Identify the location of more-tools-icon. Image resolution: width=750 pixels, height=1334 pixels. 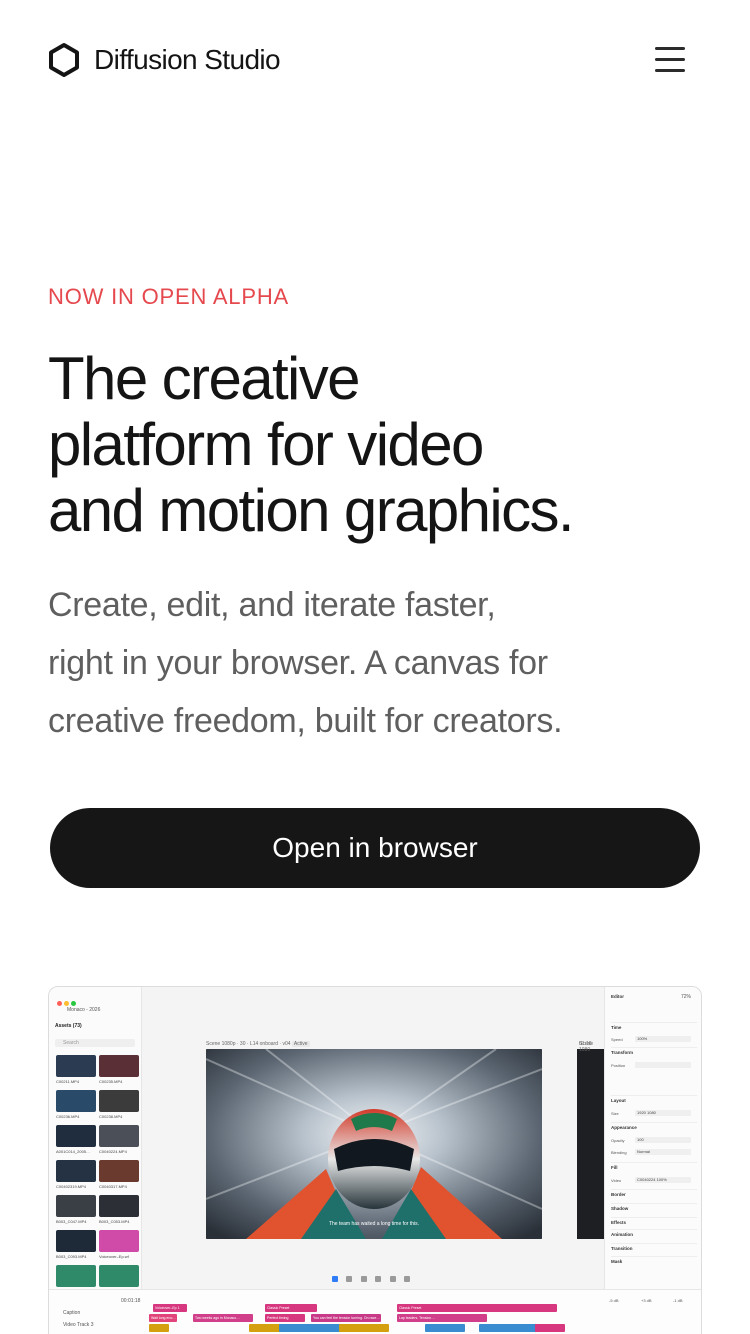
(407, 1279).